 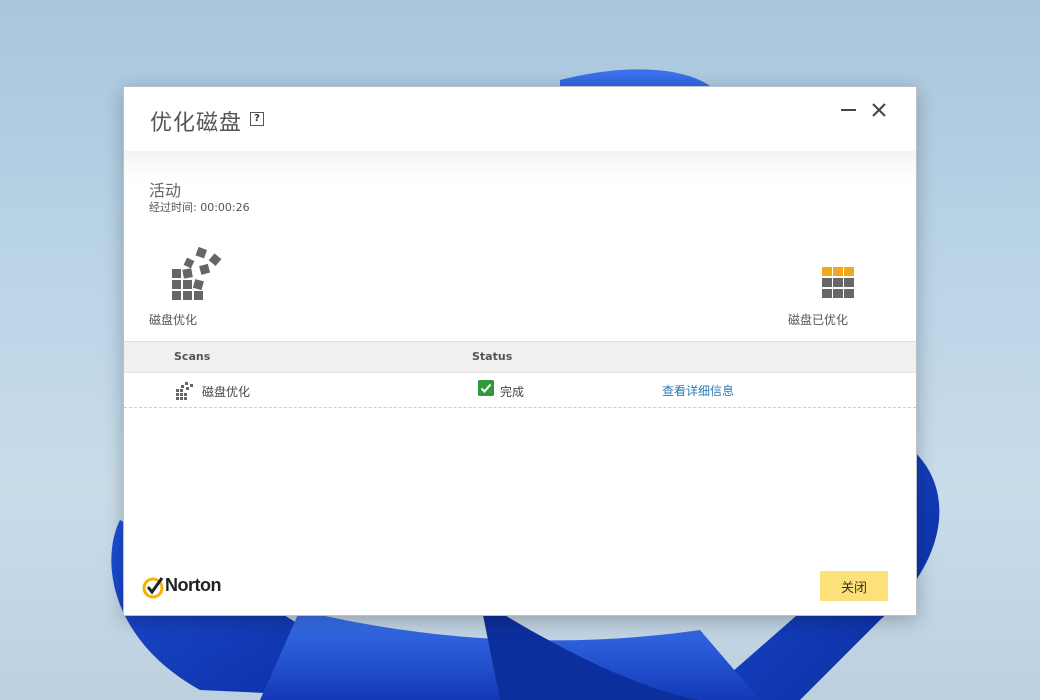 What do you see at coordinates (520, 119) in the screenshot?
I see `title-bar: 优化磁盘 ?` at bounding box center [520, 119].